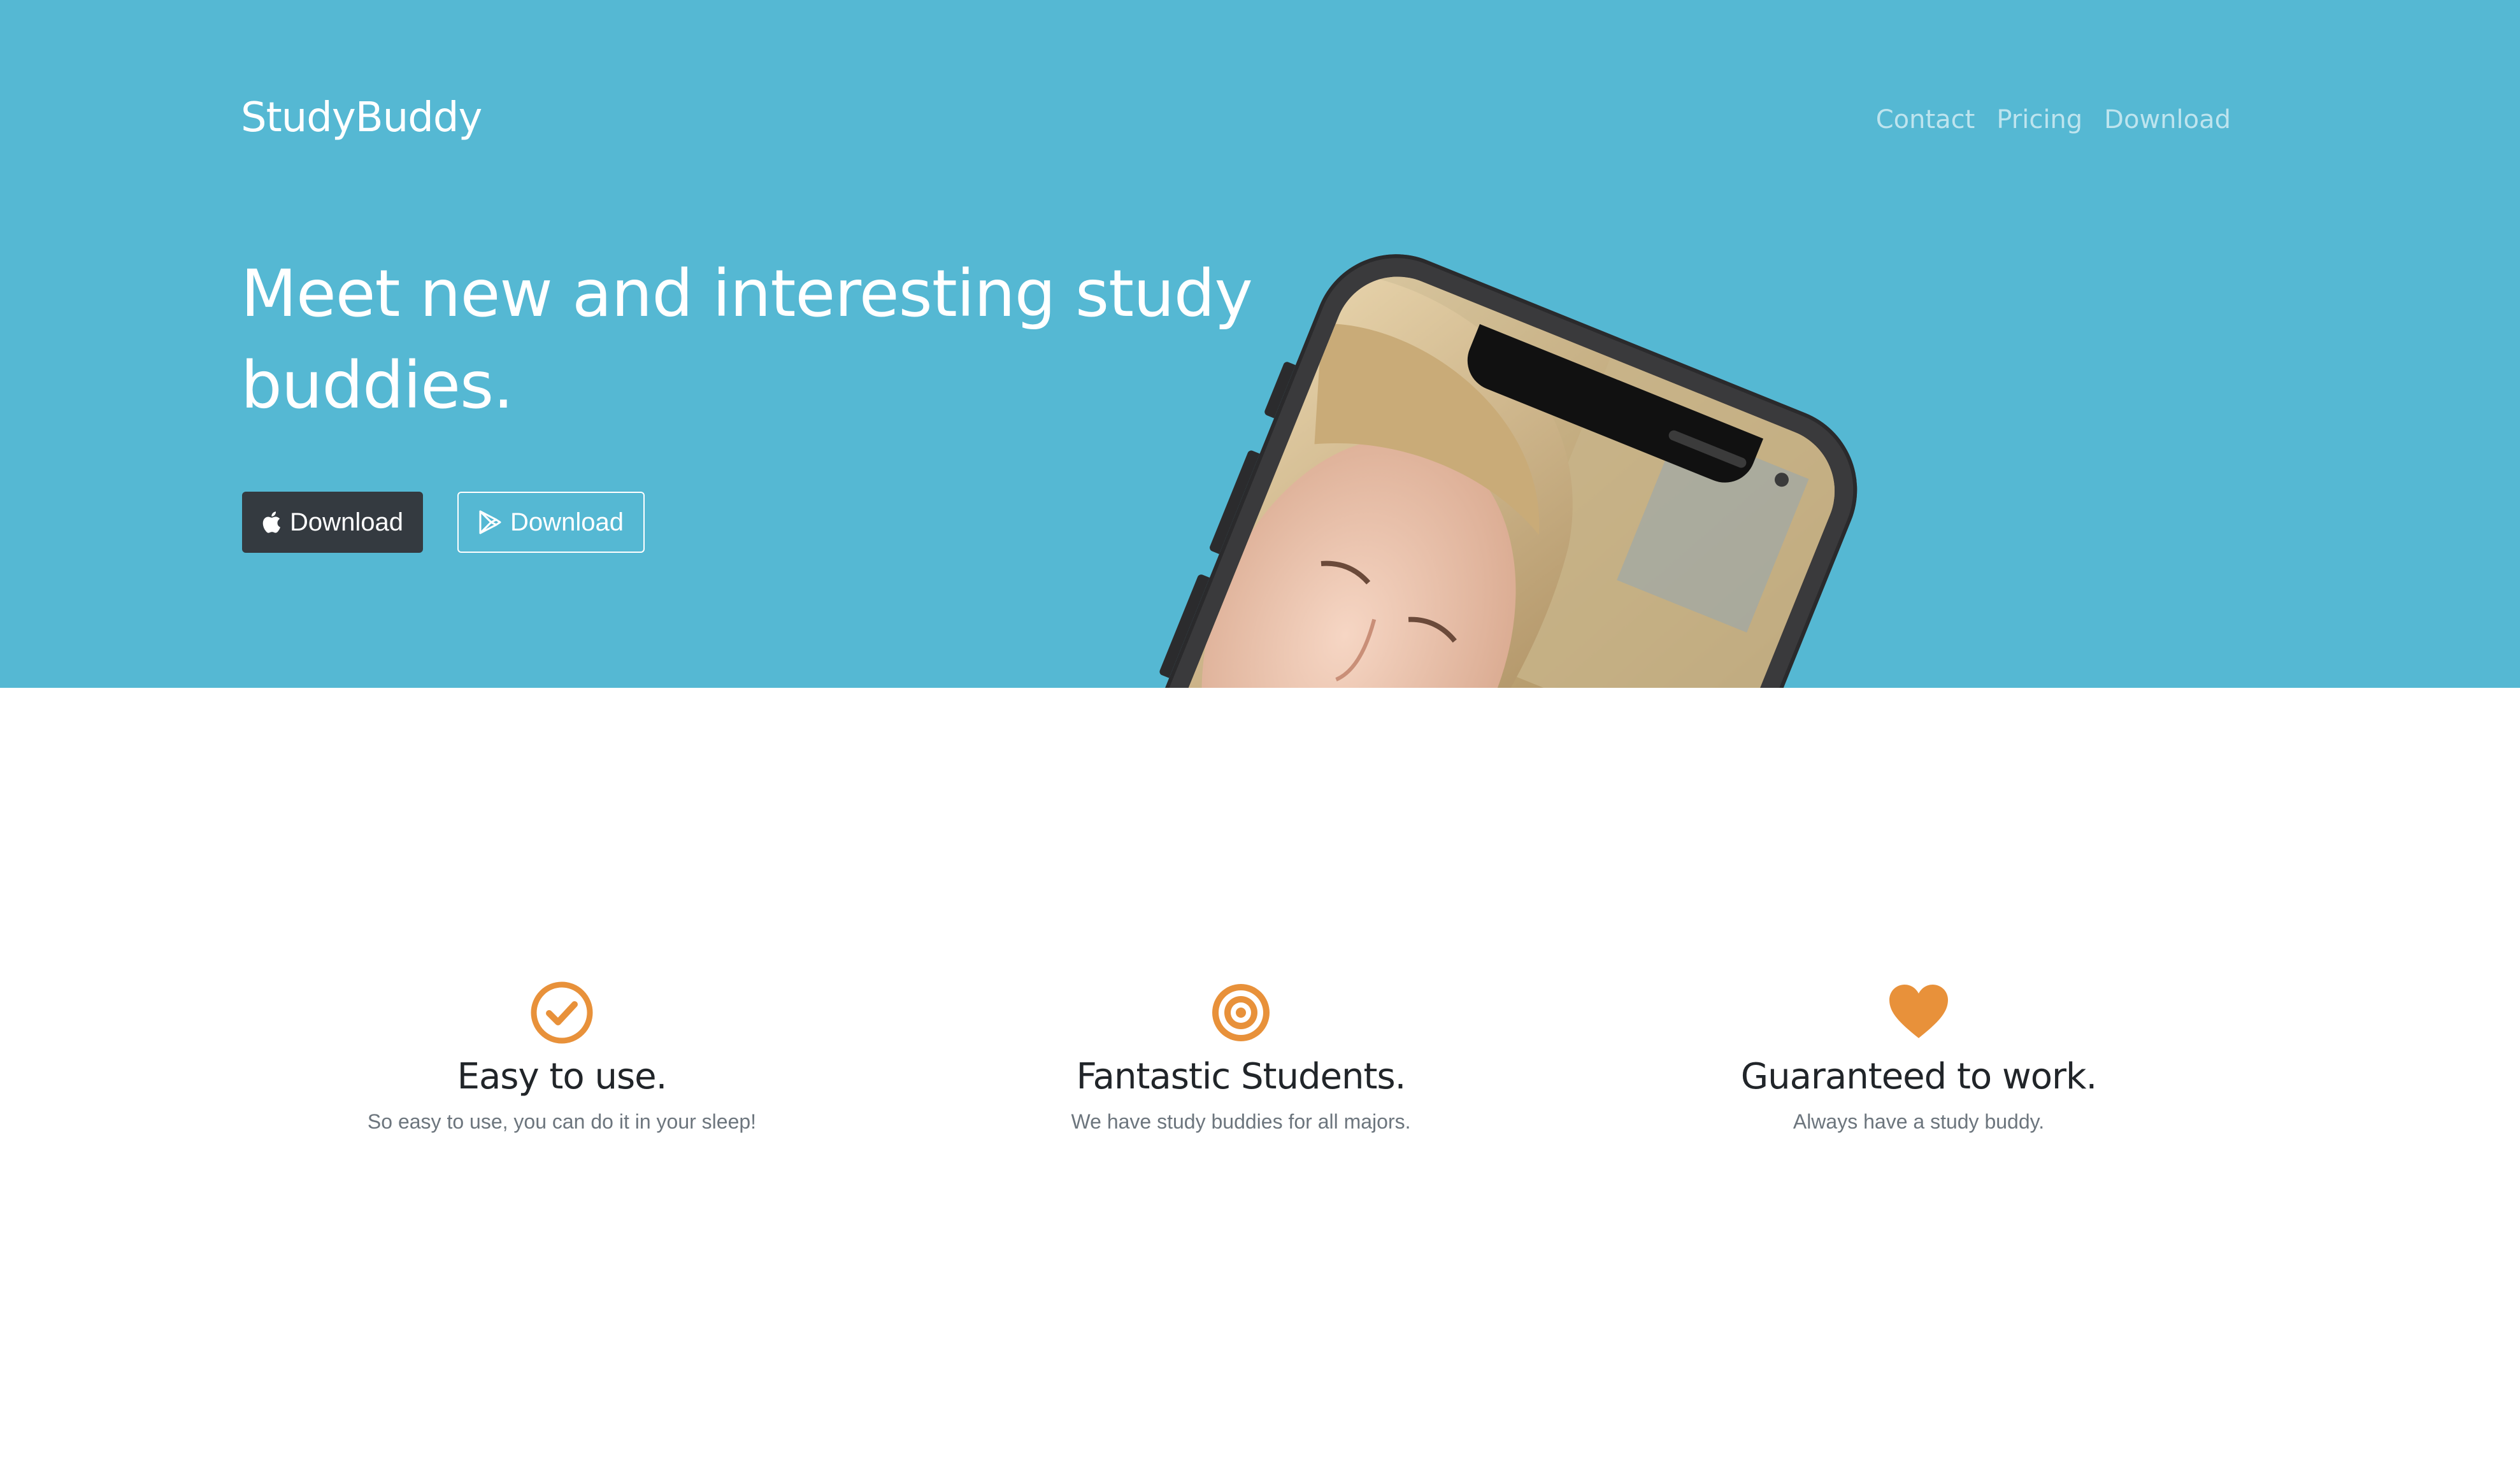 This screenshot has width=2520, height=1461. I want to click on apple-download-button: Download, so click(332, 522).